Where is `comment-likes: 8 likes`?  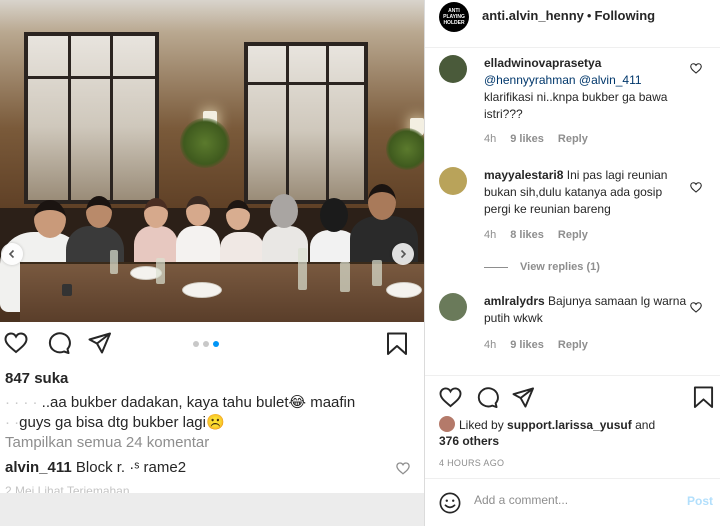
comment-likes: 8 likes is located at coordinates (527, 235).